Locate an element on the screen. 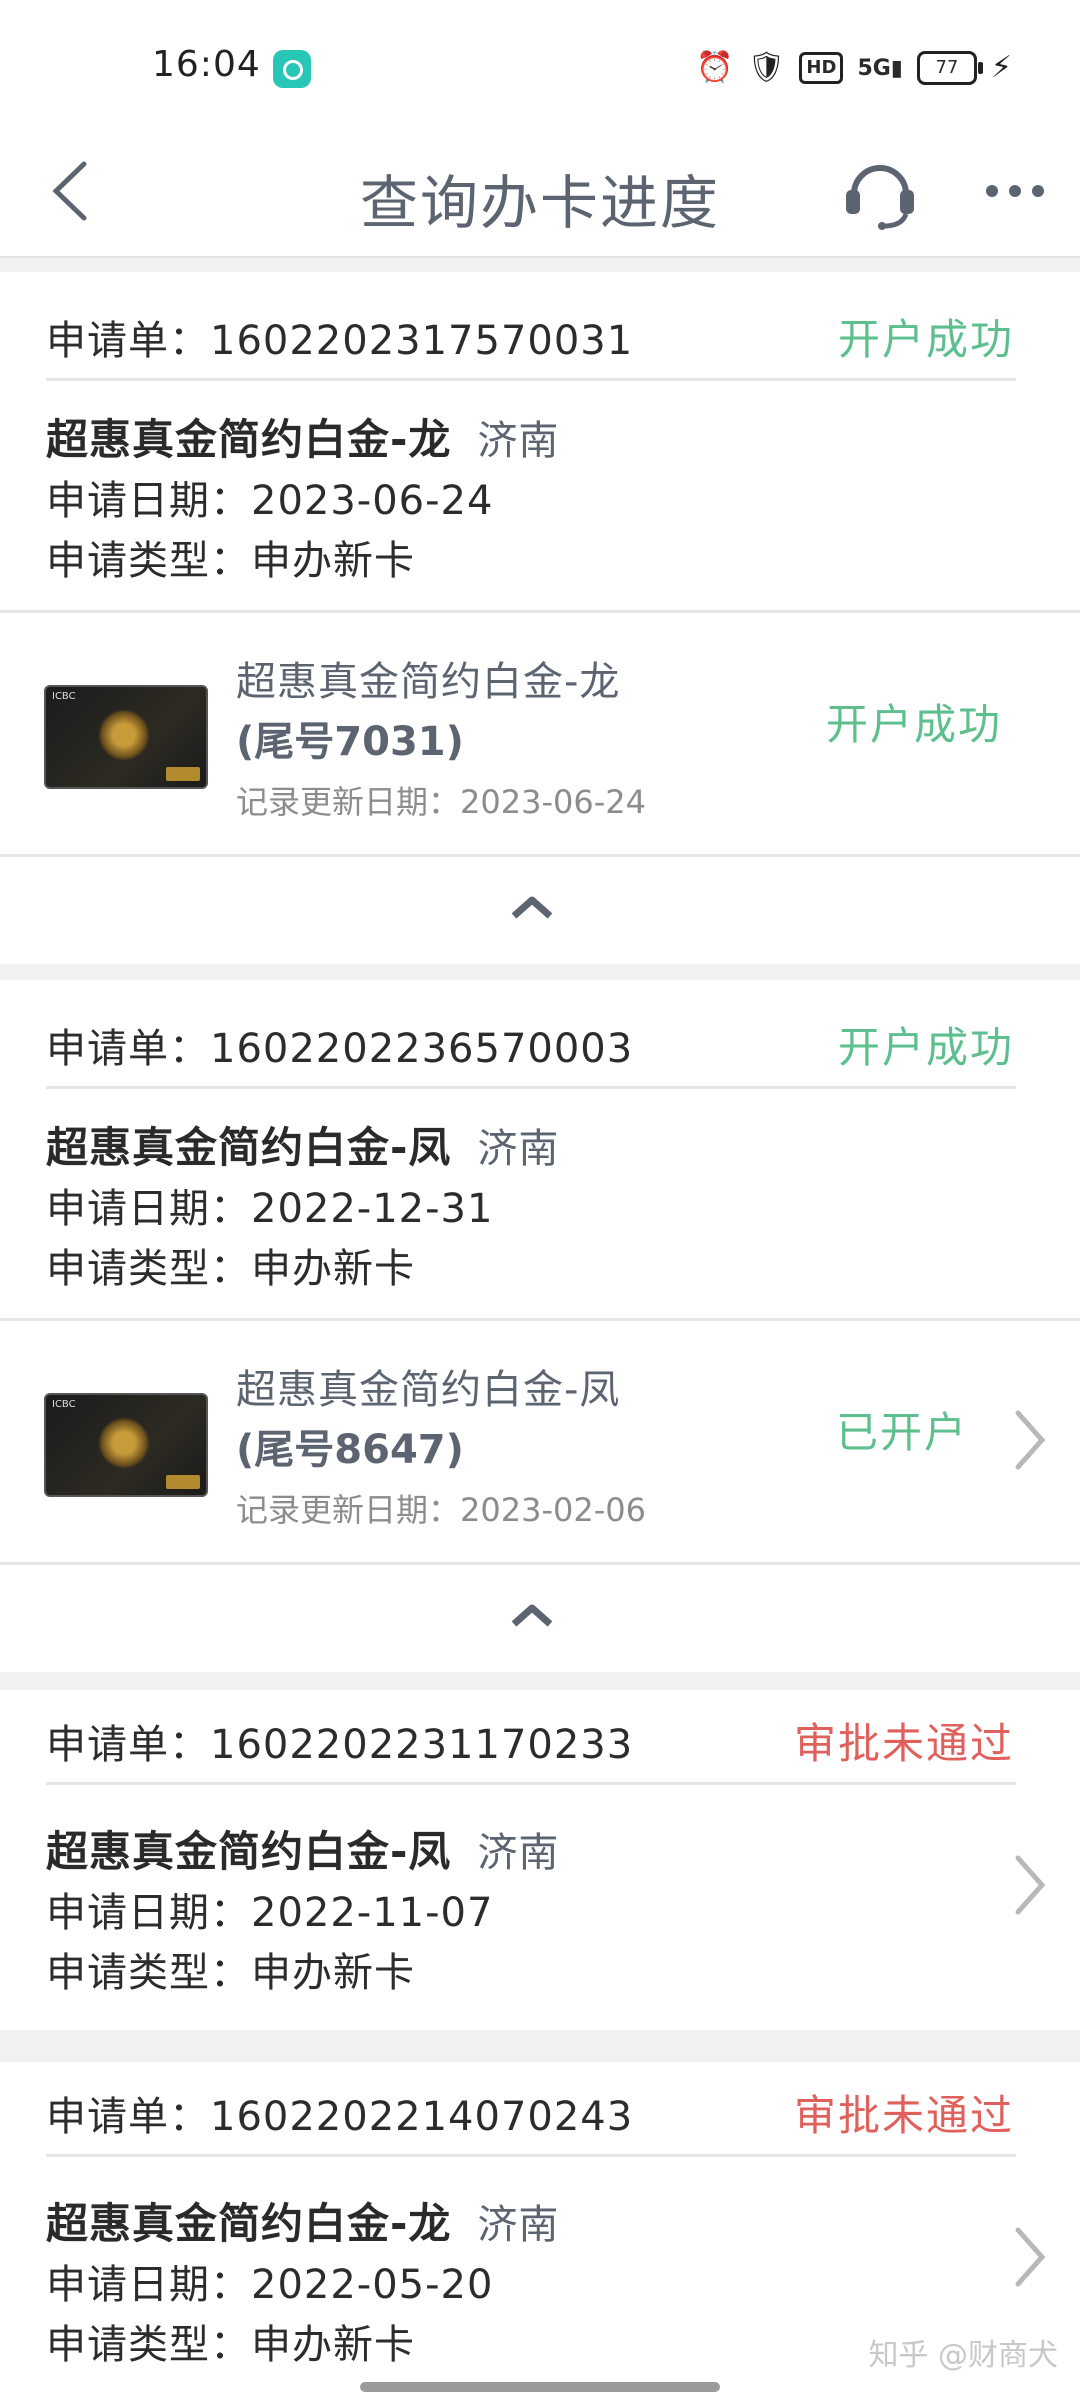 This screenshot has height=2400, width=1080. hd-icon: HD is located at coordinates (821, 68).